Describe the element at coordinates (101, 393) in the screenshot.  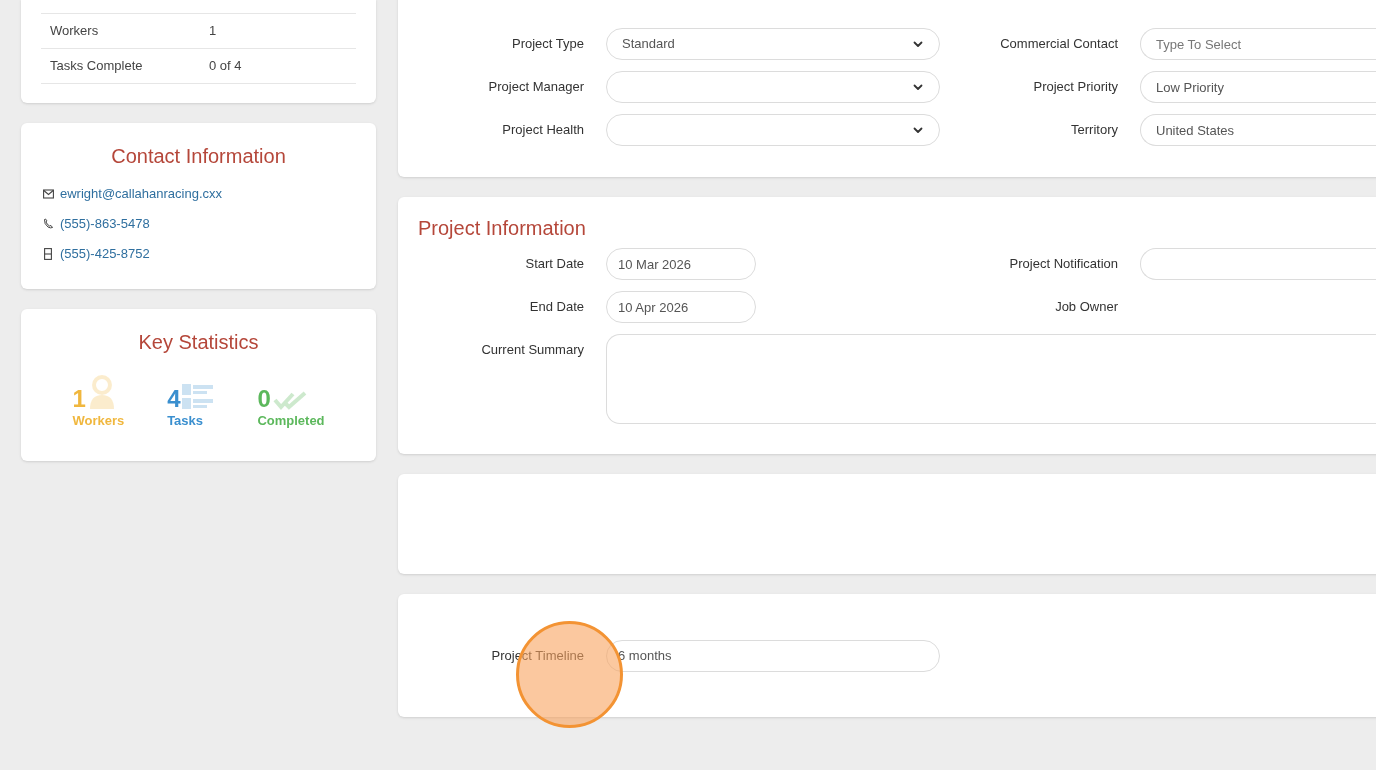
I see `person-icon` at that location.